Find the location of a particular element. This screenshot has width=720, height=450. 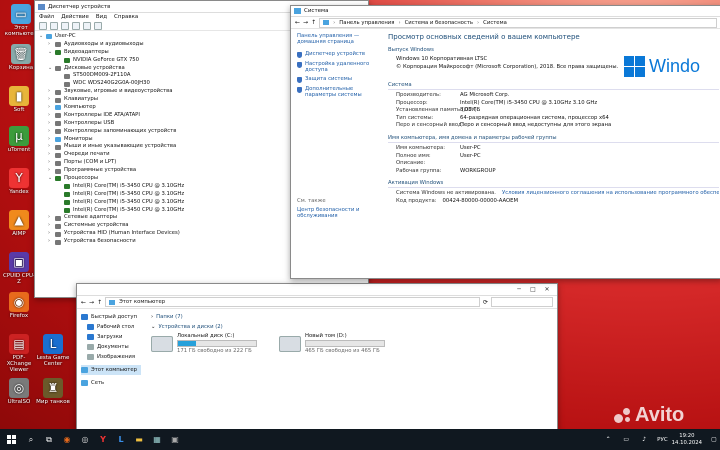

nav-pane-item: Быстрый доступ is located at coordinates (111, 317).